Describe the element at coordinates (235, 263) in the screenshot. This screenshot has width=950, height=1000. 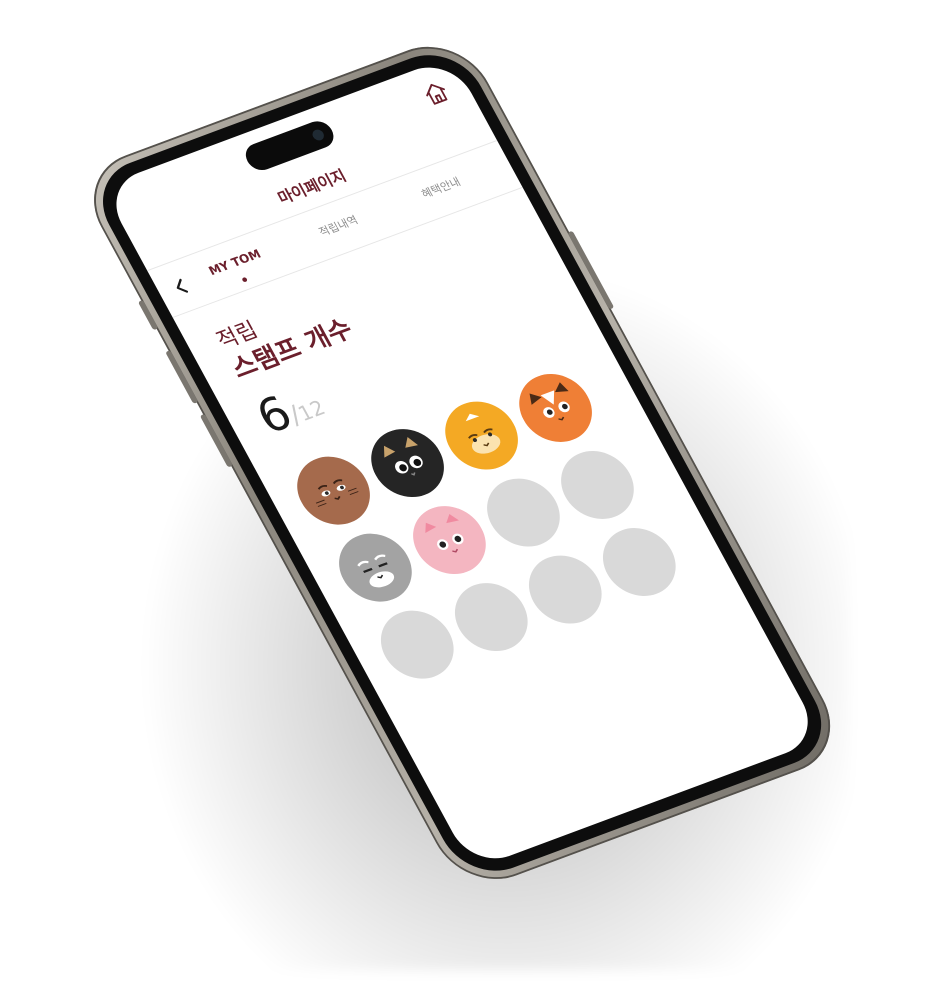
I see `tab-my-tom-label: MY TOM` at that location.